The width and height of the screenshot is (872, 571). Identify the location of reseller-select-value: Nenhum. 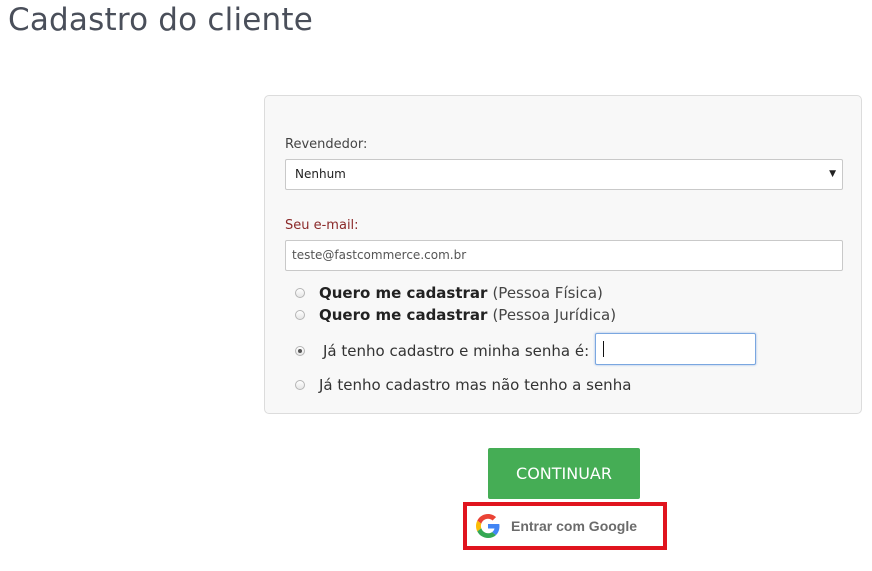
(320, 174).